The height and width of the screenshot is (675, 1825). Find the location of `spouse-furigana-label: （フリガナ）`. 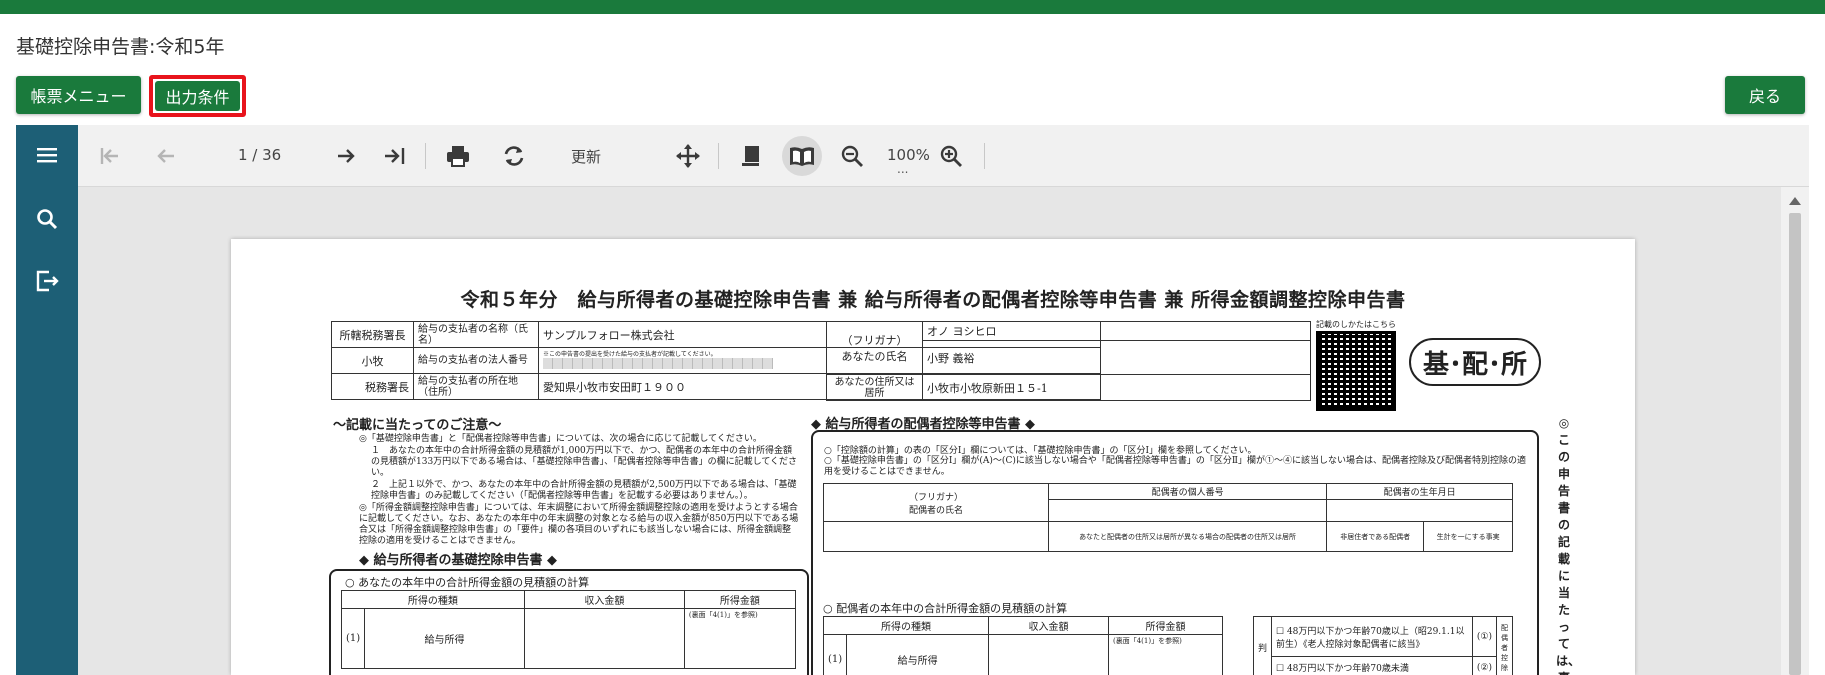

spouse-furigana-label: （フリガナ） is located at coordinates (935, 497).